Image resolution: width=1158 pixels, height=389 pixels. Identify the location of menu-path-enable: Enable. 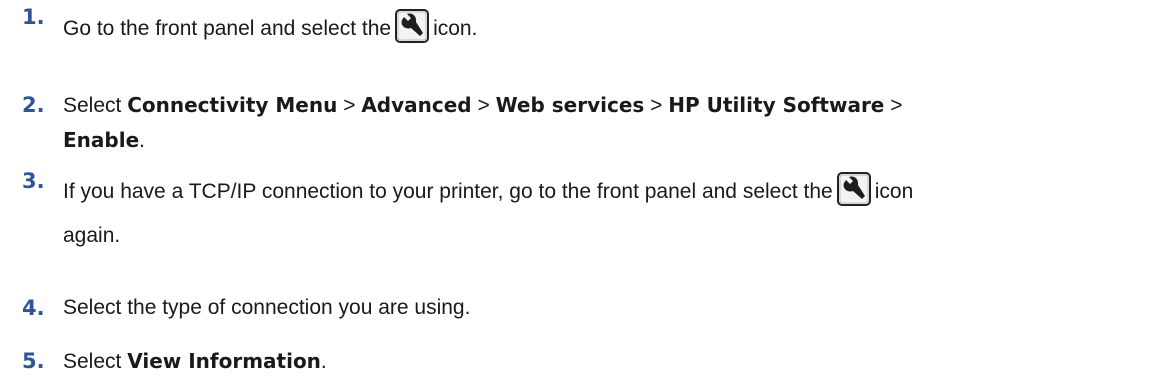
(101, 140).